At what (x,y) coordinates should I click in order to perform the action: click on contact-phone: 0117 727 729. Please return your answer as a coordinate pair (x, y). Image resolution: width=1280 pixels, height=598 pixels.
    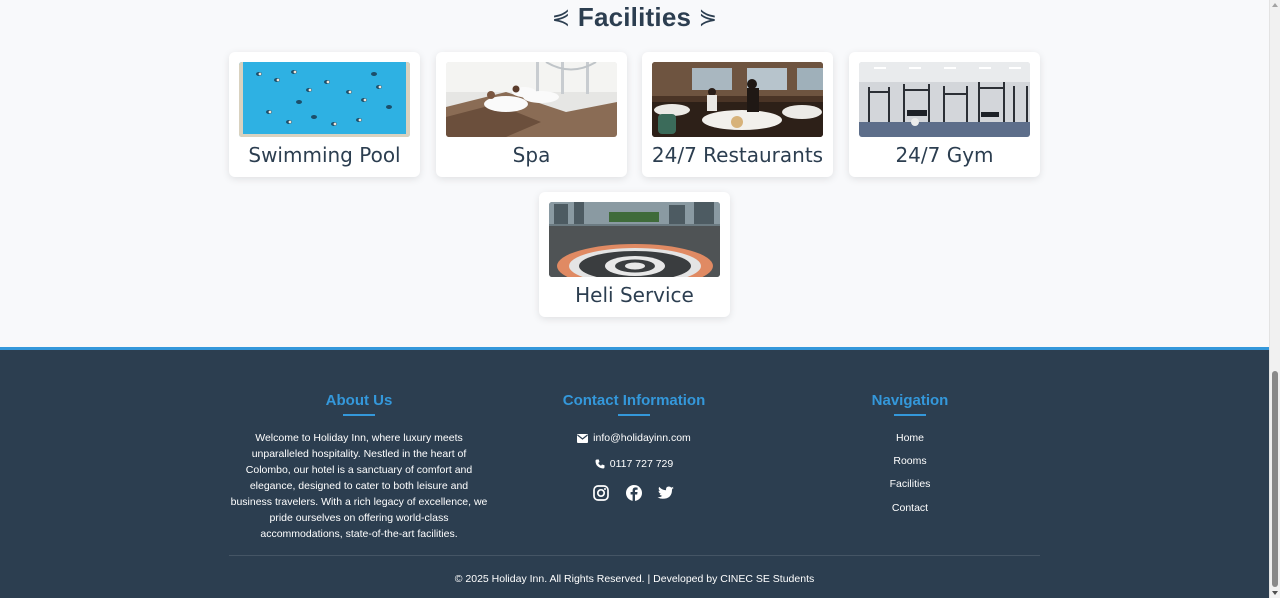
    Looking at the image, I should click on (641, 464).